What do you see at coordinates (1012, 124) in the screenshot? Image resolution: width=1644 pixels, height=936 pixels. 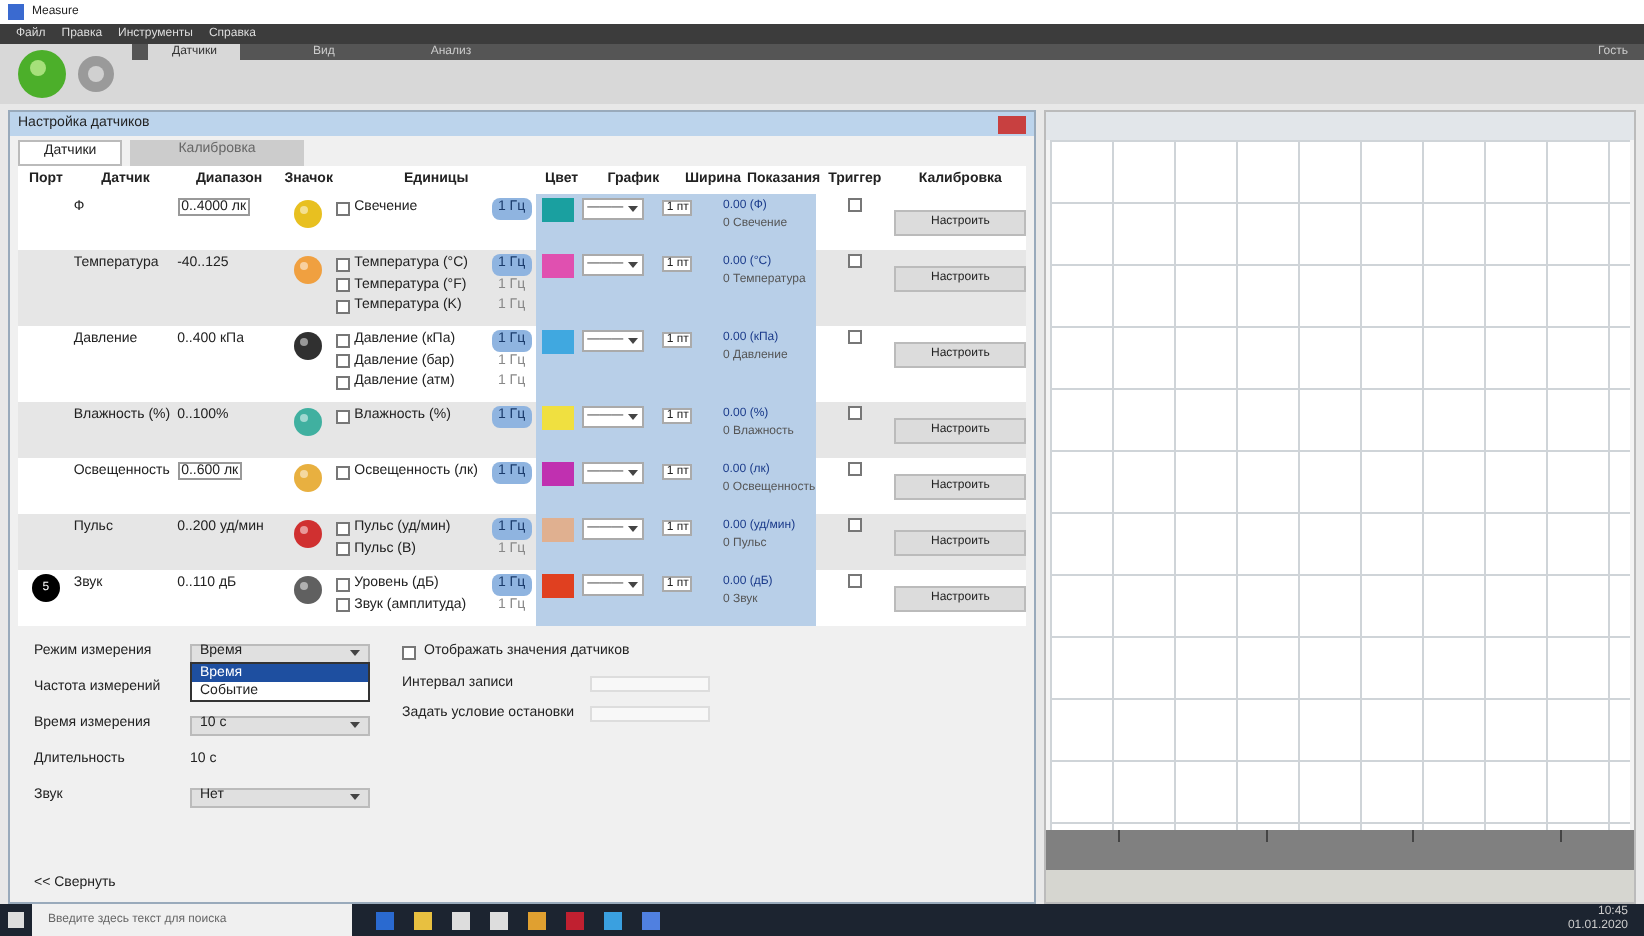 I see `close-button` at bounding box center [1012, 124].